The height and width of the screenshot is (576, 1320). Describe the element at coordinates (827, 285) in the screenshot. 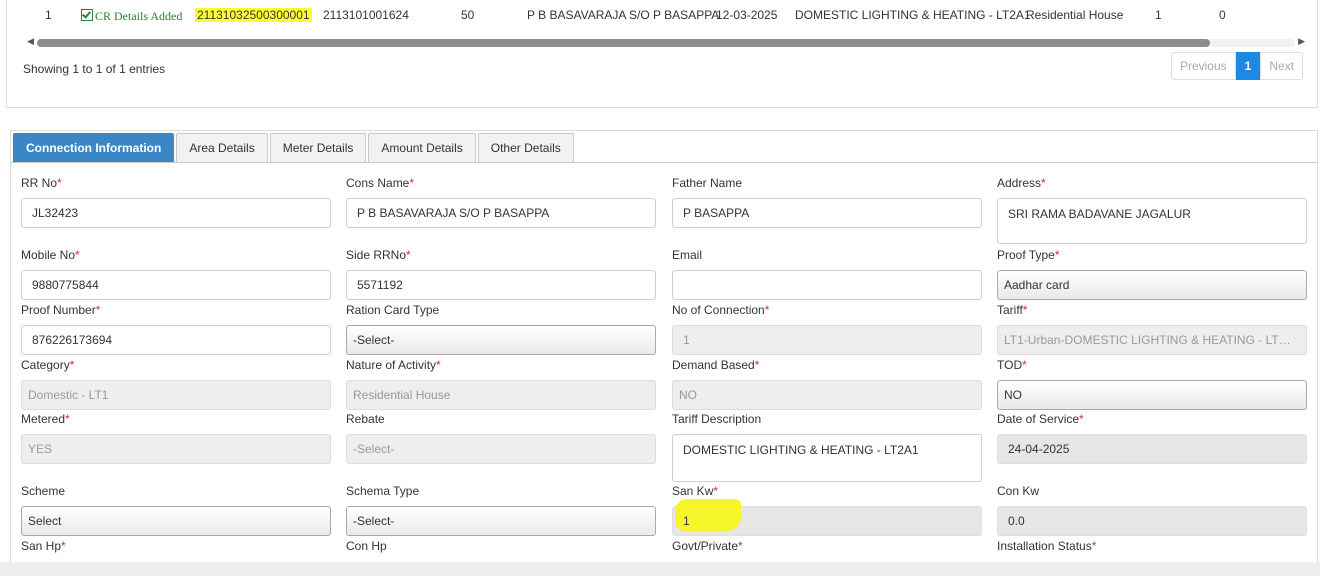

I see `email-field` at that location.